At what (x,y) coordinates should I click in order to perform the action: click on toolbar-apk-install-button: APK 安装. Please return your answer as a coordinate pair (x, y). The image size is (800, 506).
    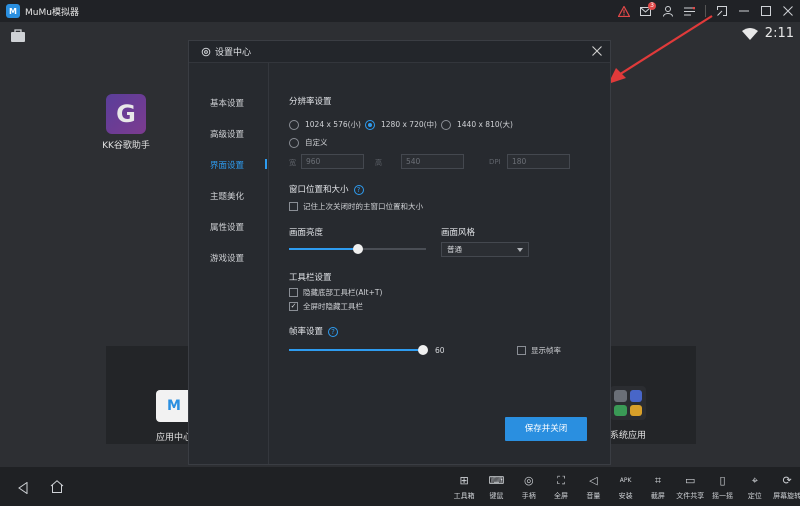
    Looking at the image, I should click on (625, 487).